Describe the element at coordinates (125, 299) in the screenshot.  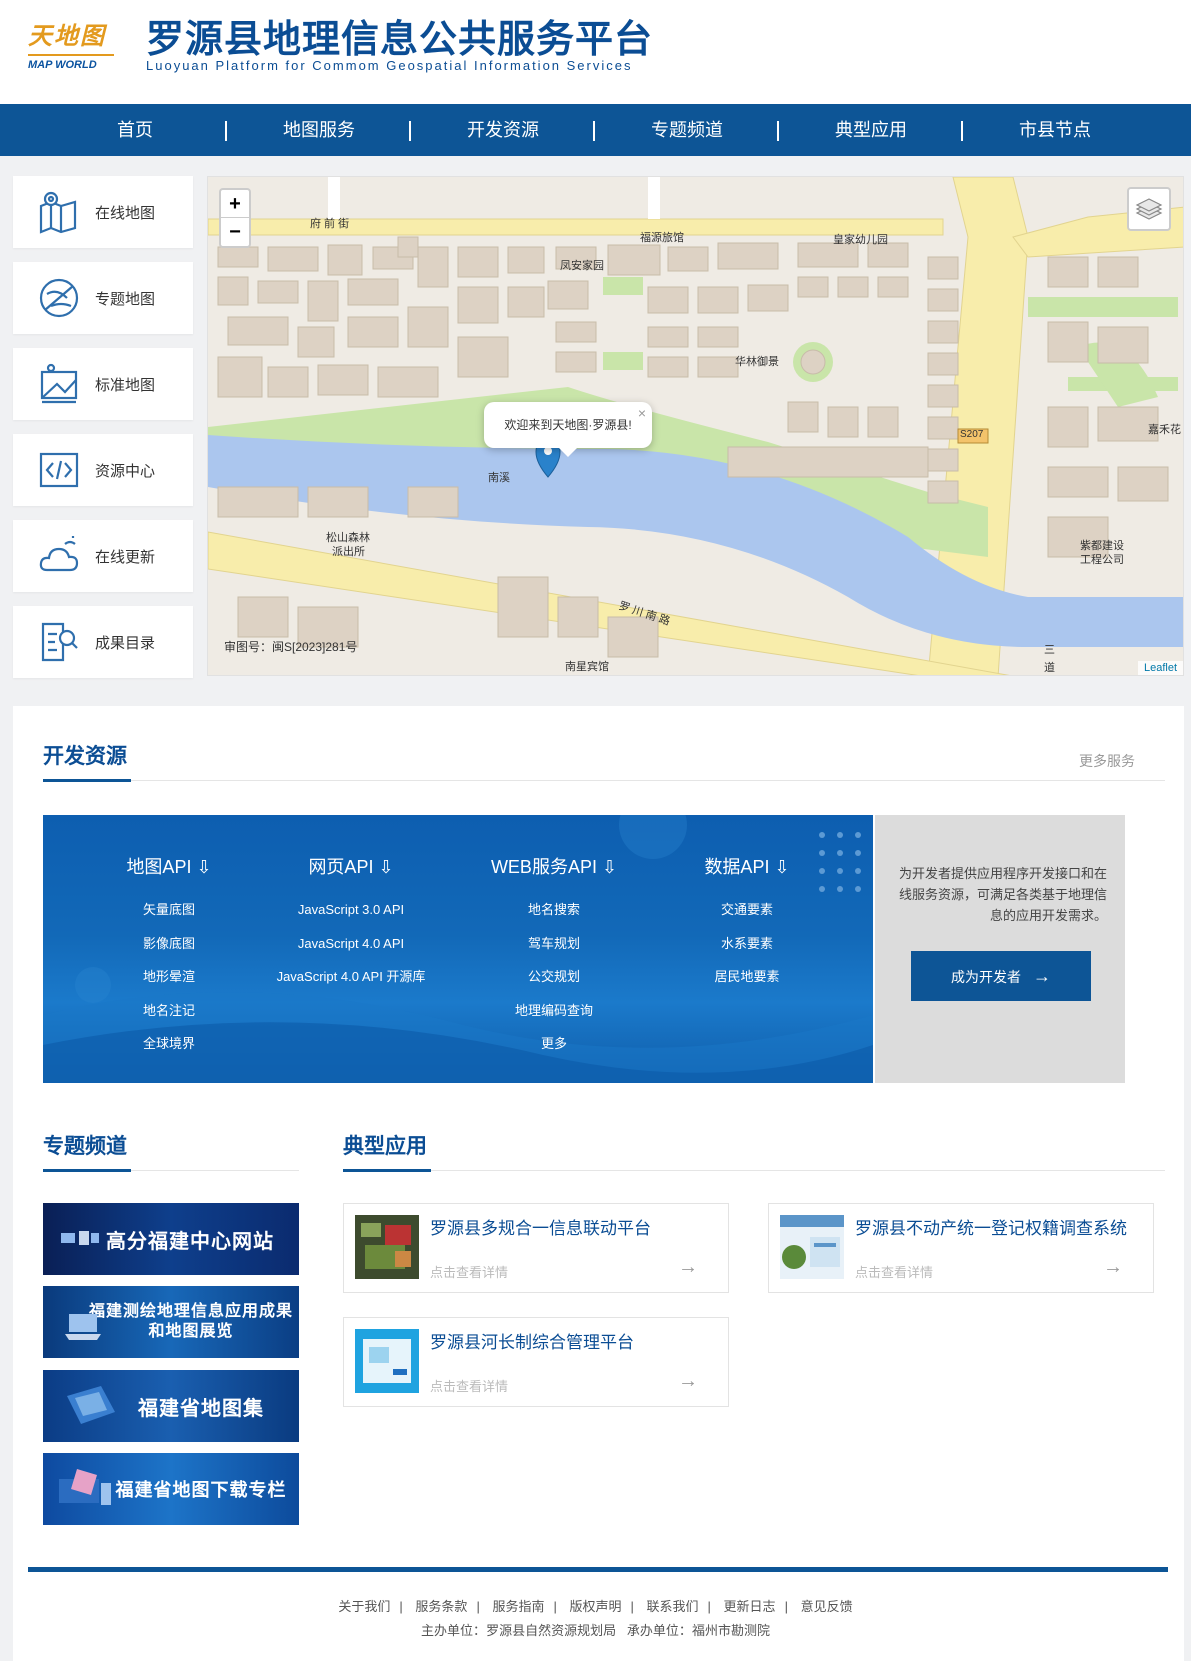
I see `tile-label: 专题地图` at that location.